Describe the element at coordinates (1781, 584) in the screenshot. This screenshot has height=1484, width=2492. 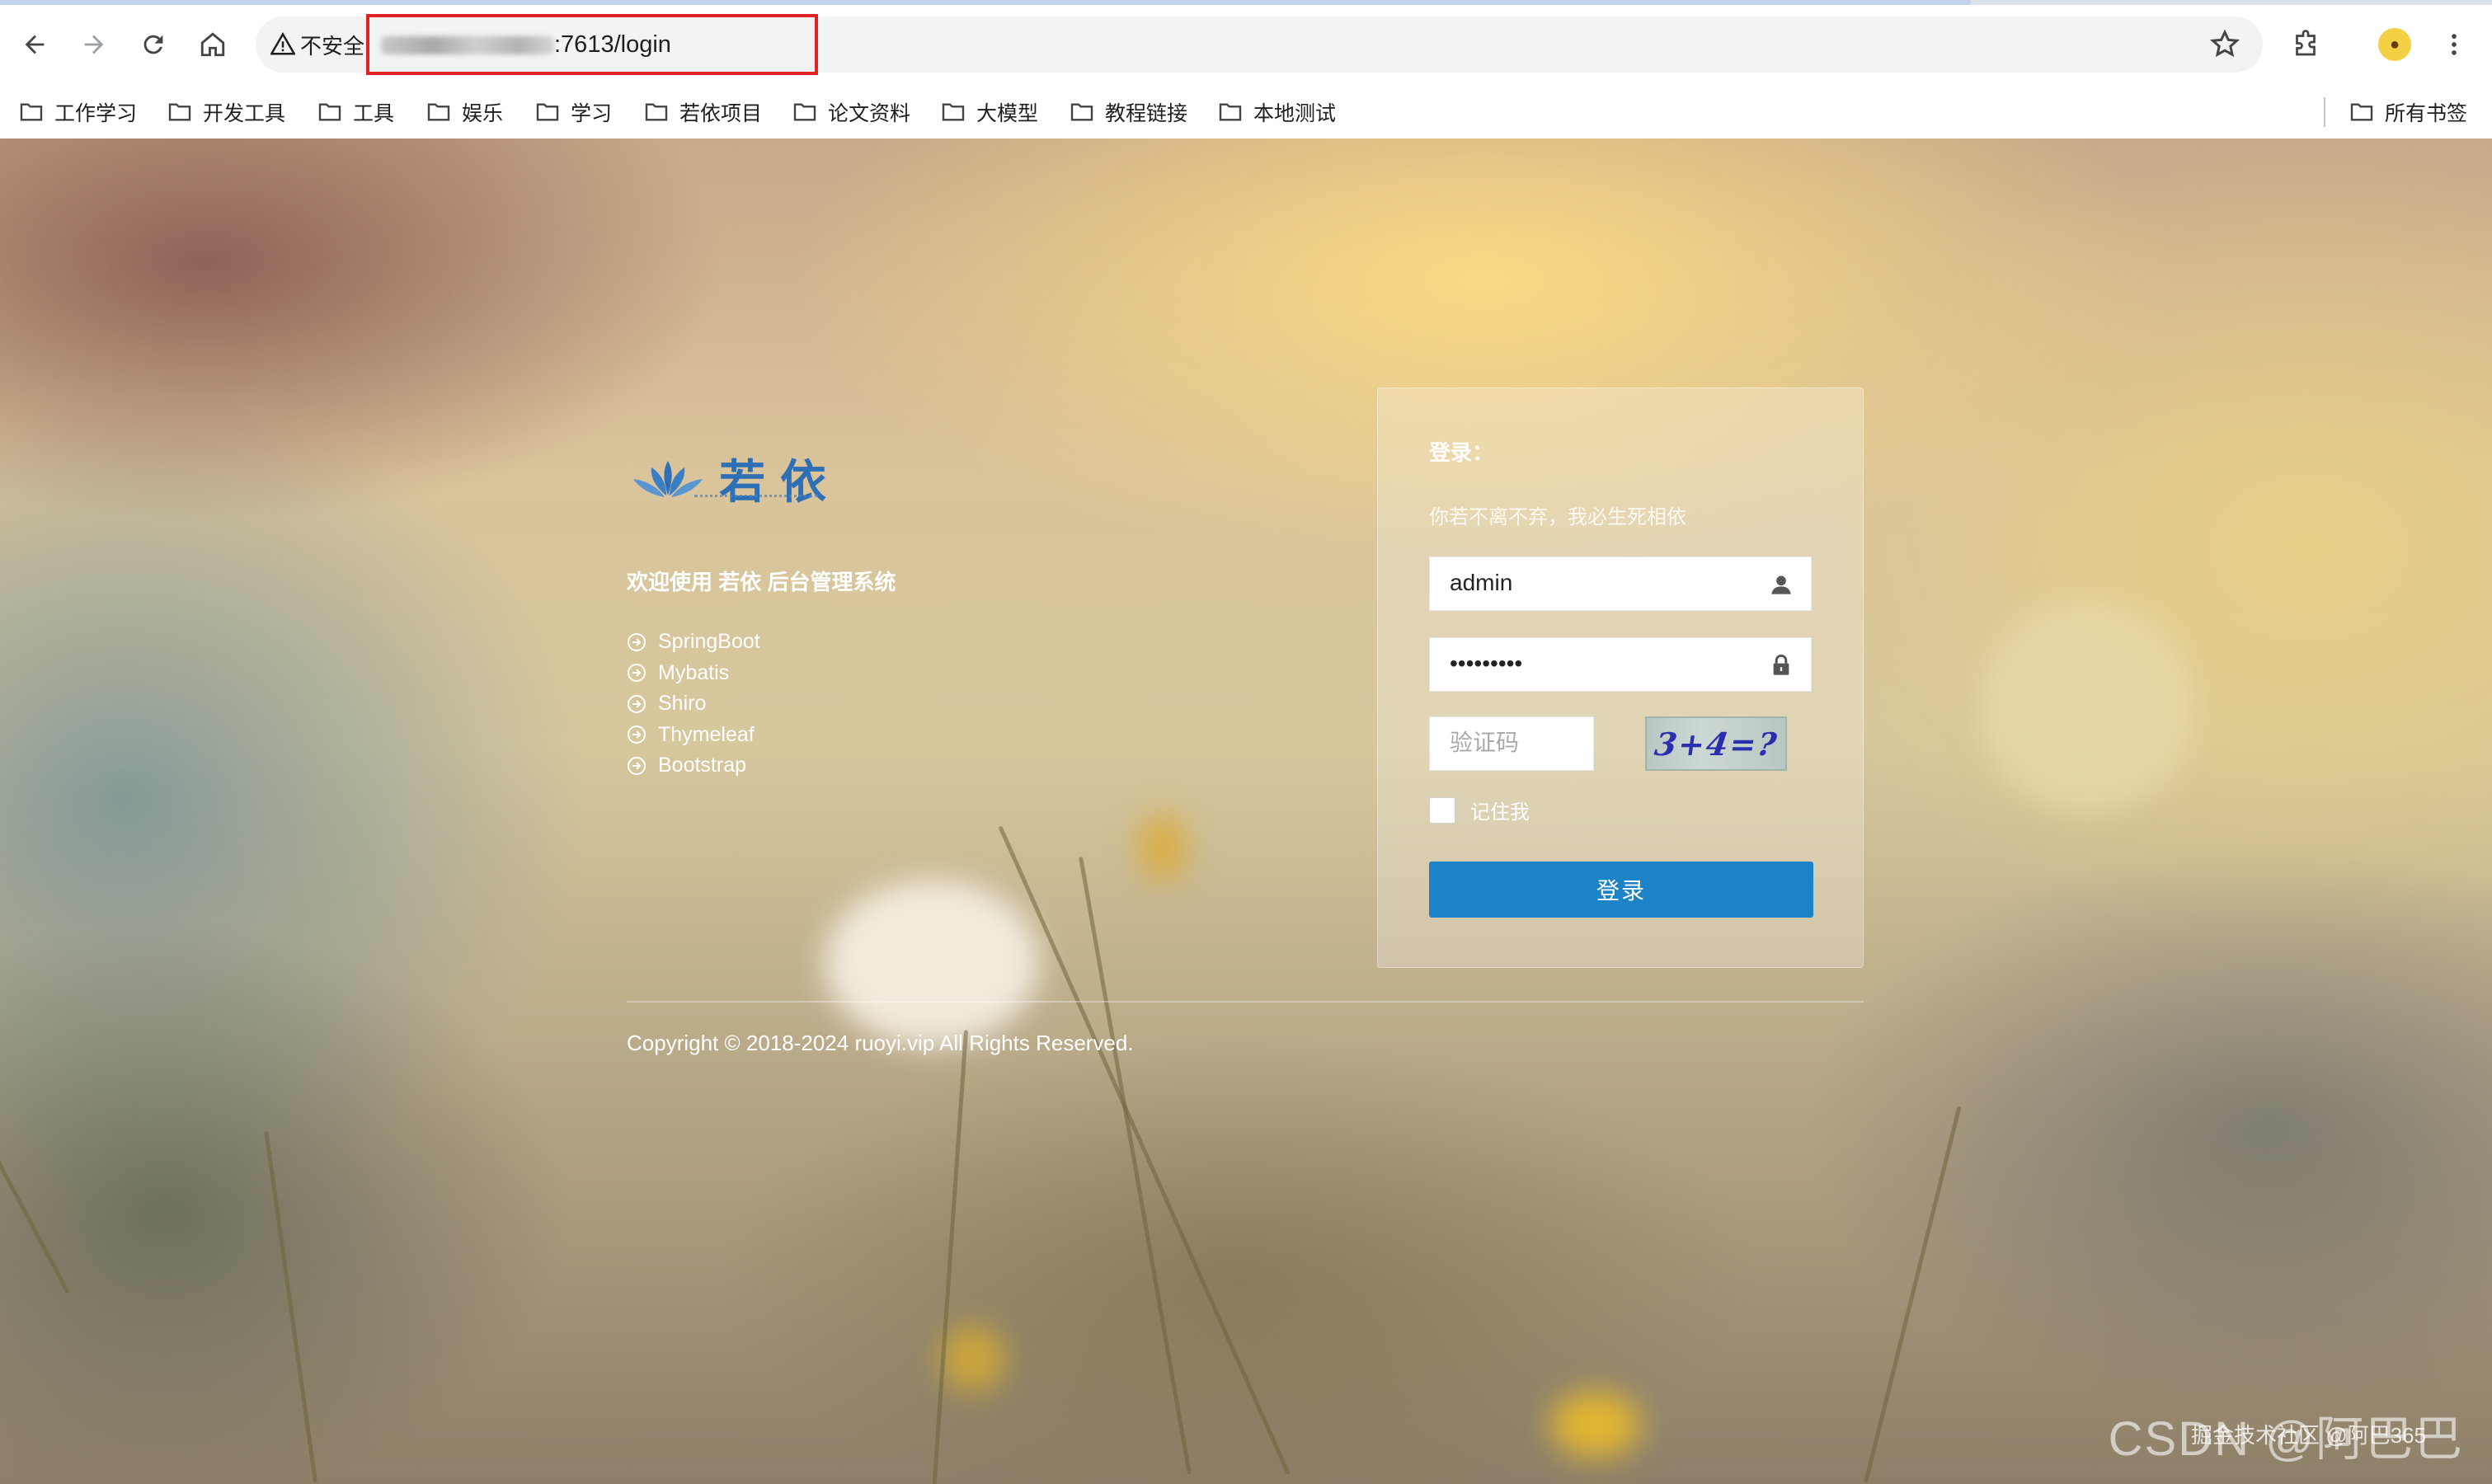
I see `user-icon` at that location.